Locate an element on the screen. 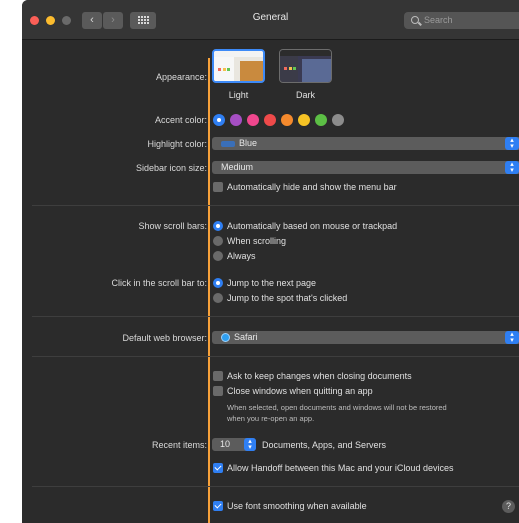 This screenshot has width=519, height=523. highlight-color-value: Blue is located at coordinates (248, 143).